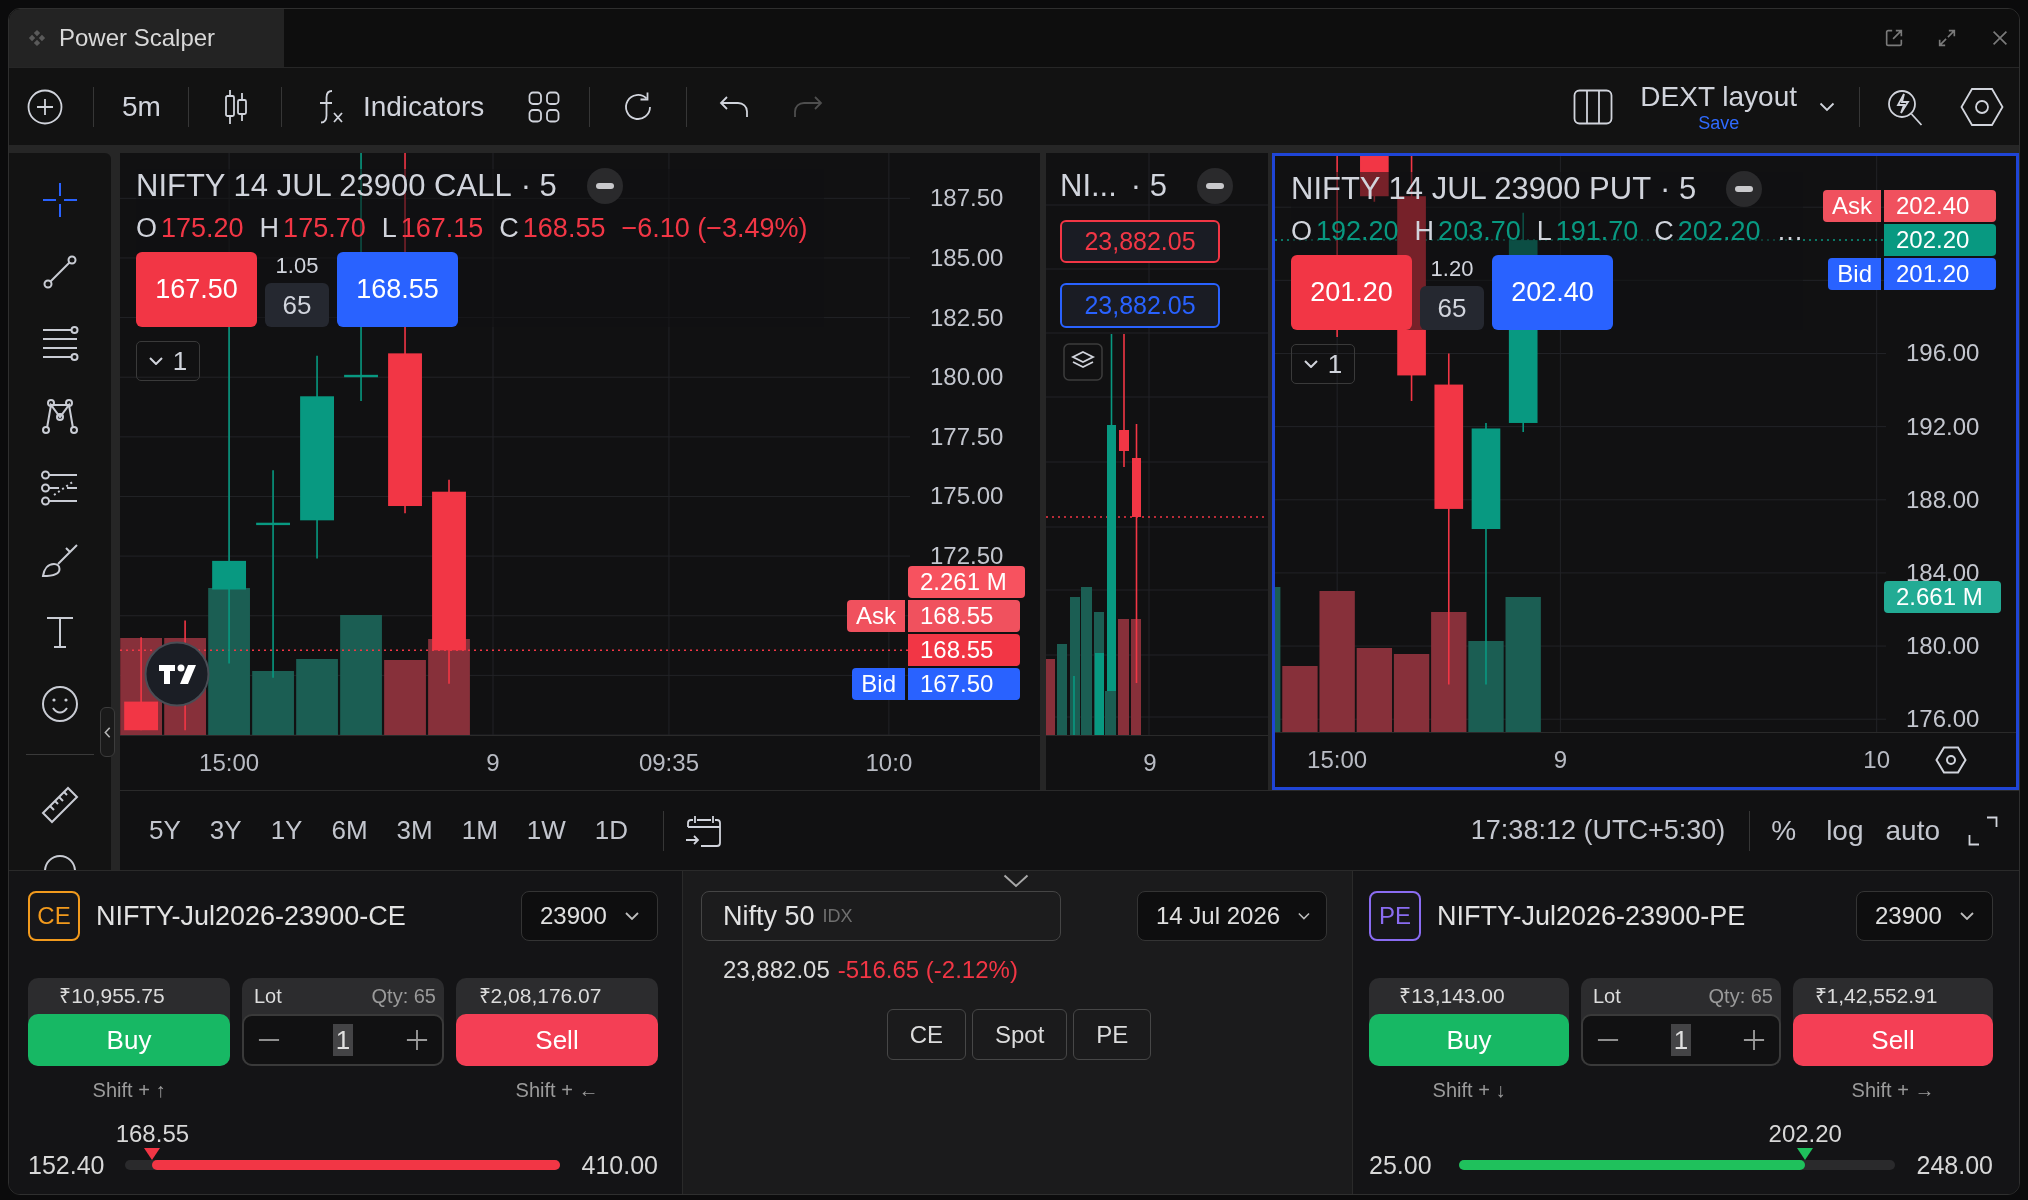 The image size is (2028, 1200). I want to click on horizontal-lines-icon, so click(60, 344).